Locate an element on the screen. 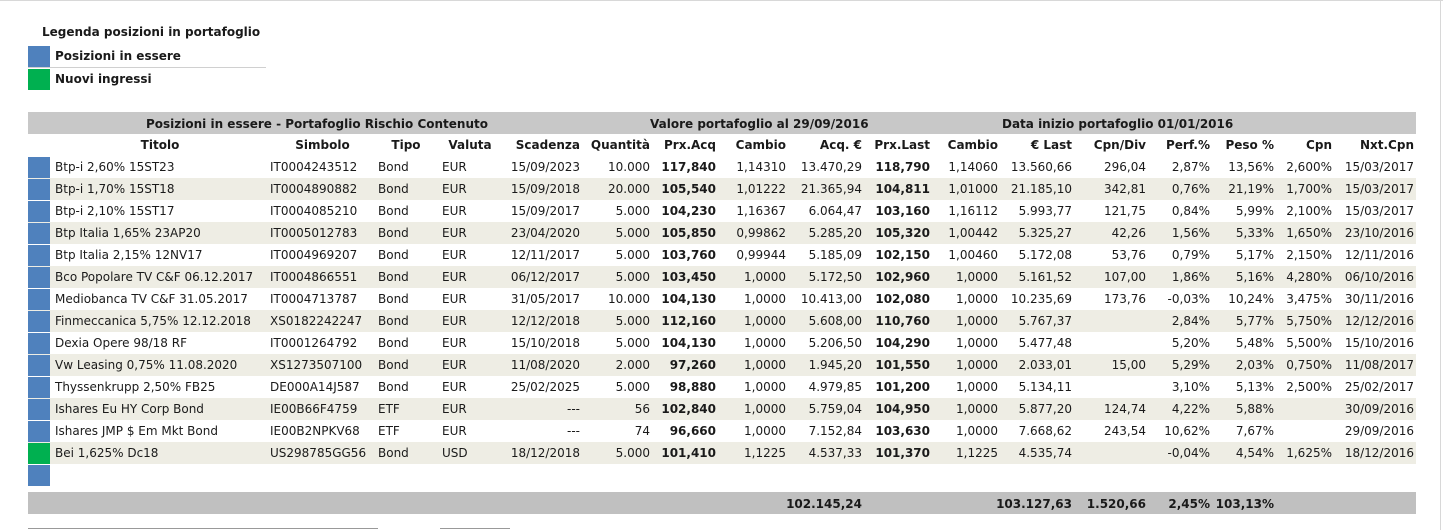  cell-prx-last: 103,160 is located at coordinates (902, 211).